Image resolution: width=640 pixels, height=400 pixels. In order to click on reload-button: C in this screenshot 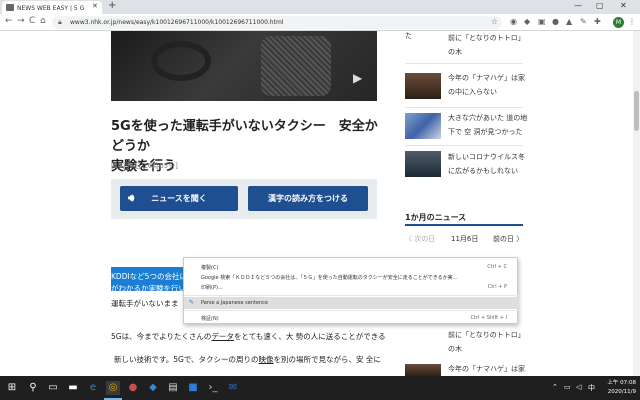, I will do `click(32, 21)`.